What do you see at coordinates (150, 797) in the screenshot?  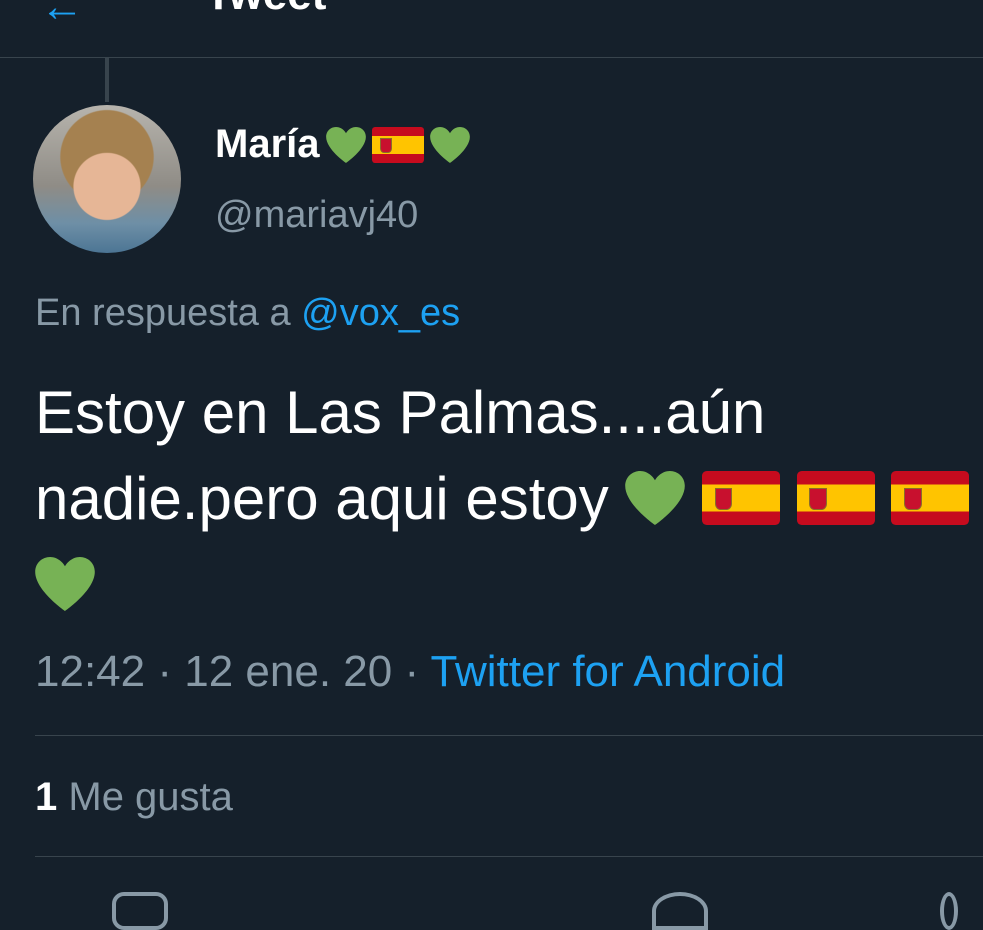 I see `like-label: Me gusta` at bounding box center [150, 797].